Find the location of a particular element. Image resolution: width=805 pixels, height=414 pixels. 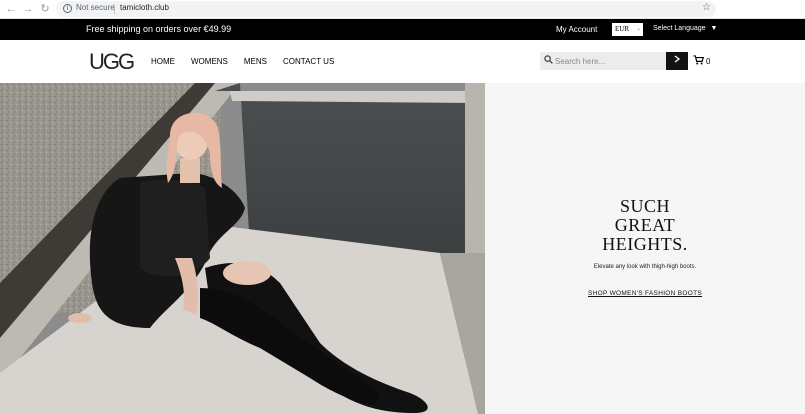

triangle-down-icon: ▼ is located at coordinates (714, 28).